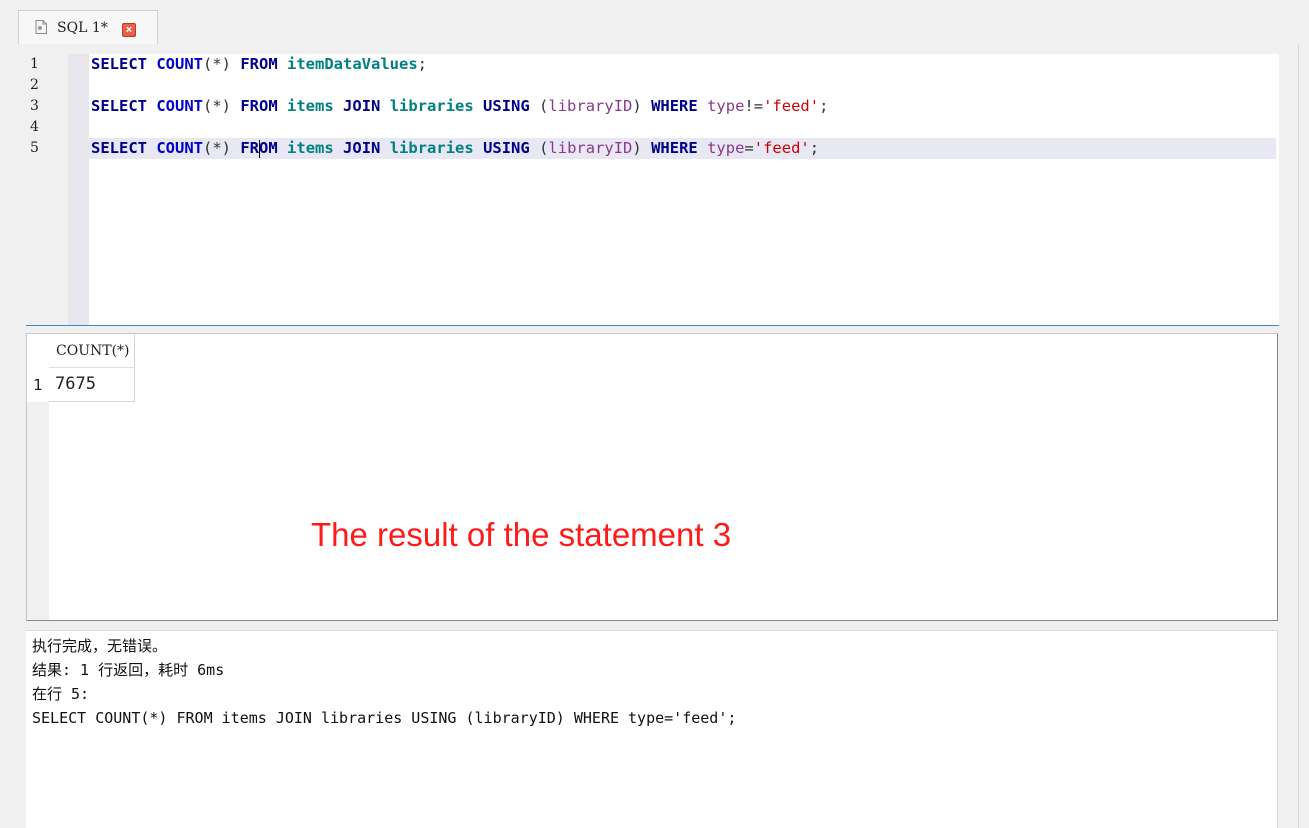 This screenshot has width=1309, height=828. I want to click on window-divider, so click(1298, 436).